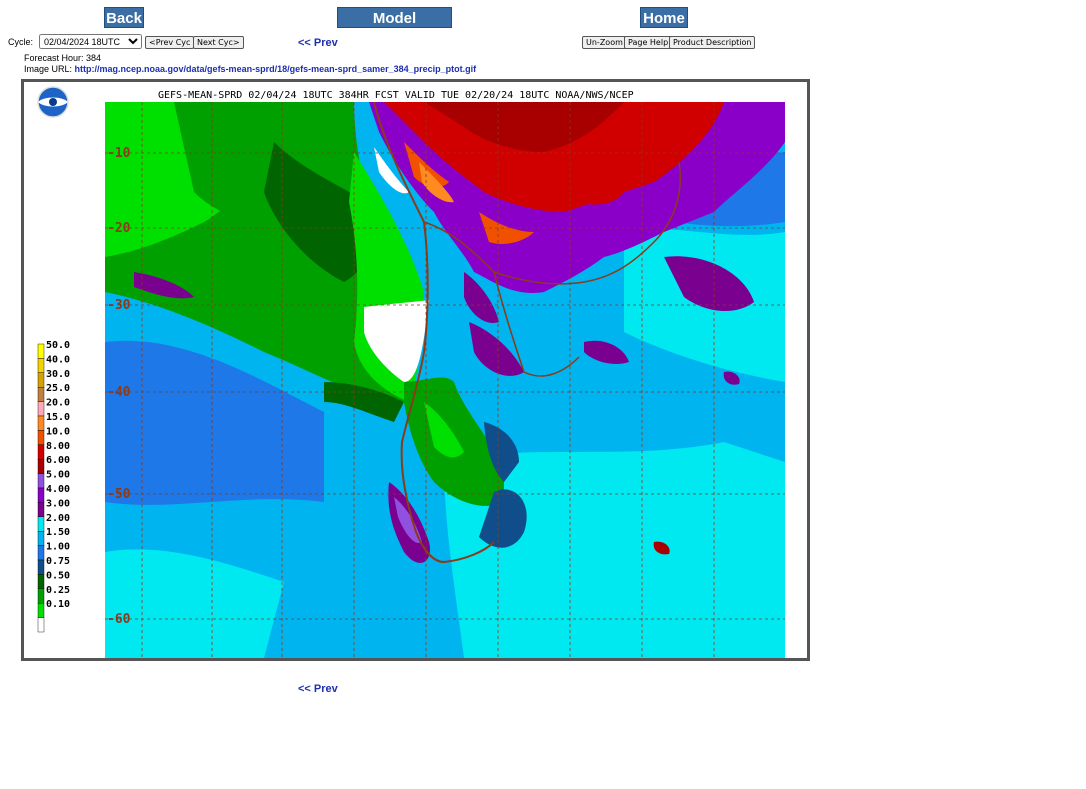  What do you see at coordinates (119, 494) in the screenshot?
I see `lat-label: -50` at bounding box center [119, 494].